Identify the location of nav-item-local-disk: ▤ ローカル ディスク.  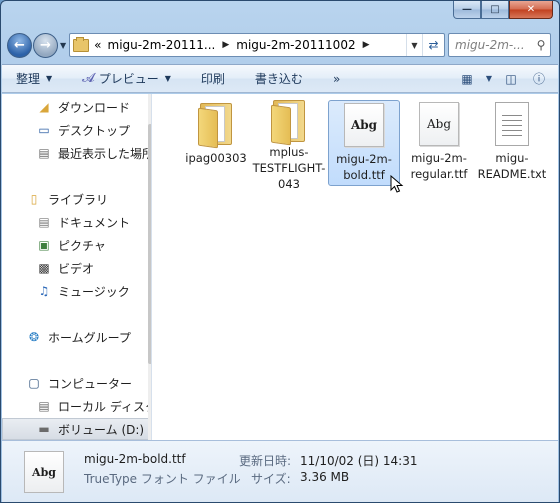
(94, 406).